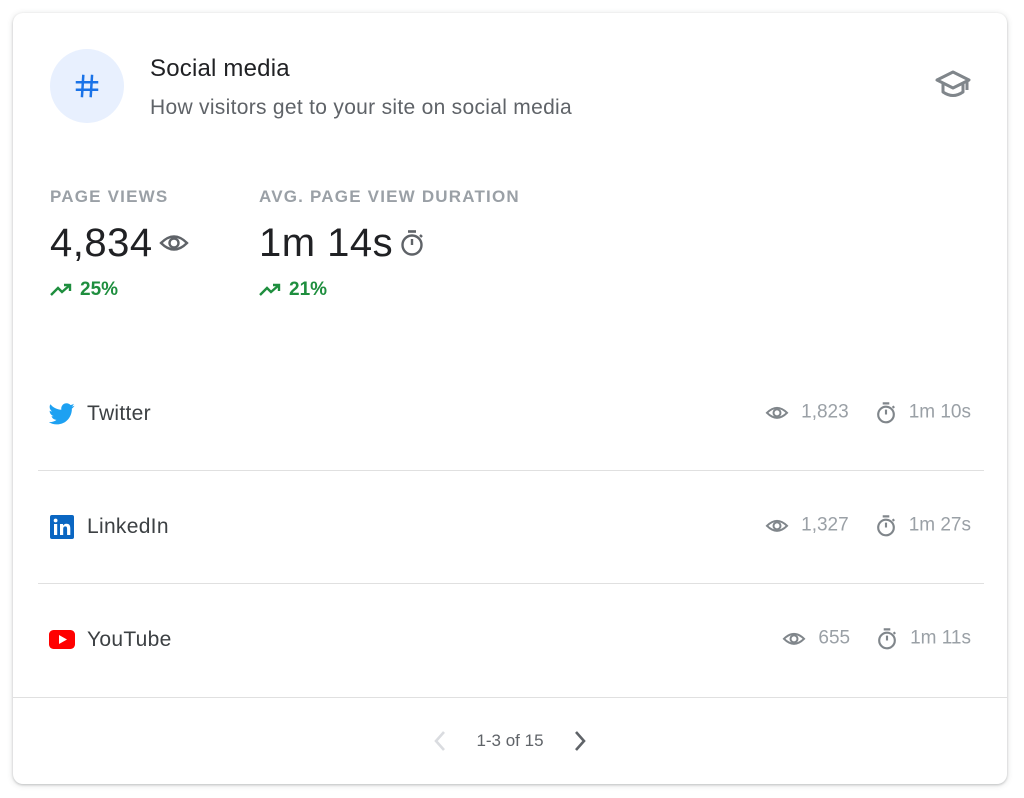  What do you see at coordinates (129, 639) in the screenshot?
I see `source-name: YouTube` at bounding box center [129, 639].